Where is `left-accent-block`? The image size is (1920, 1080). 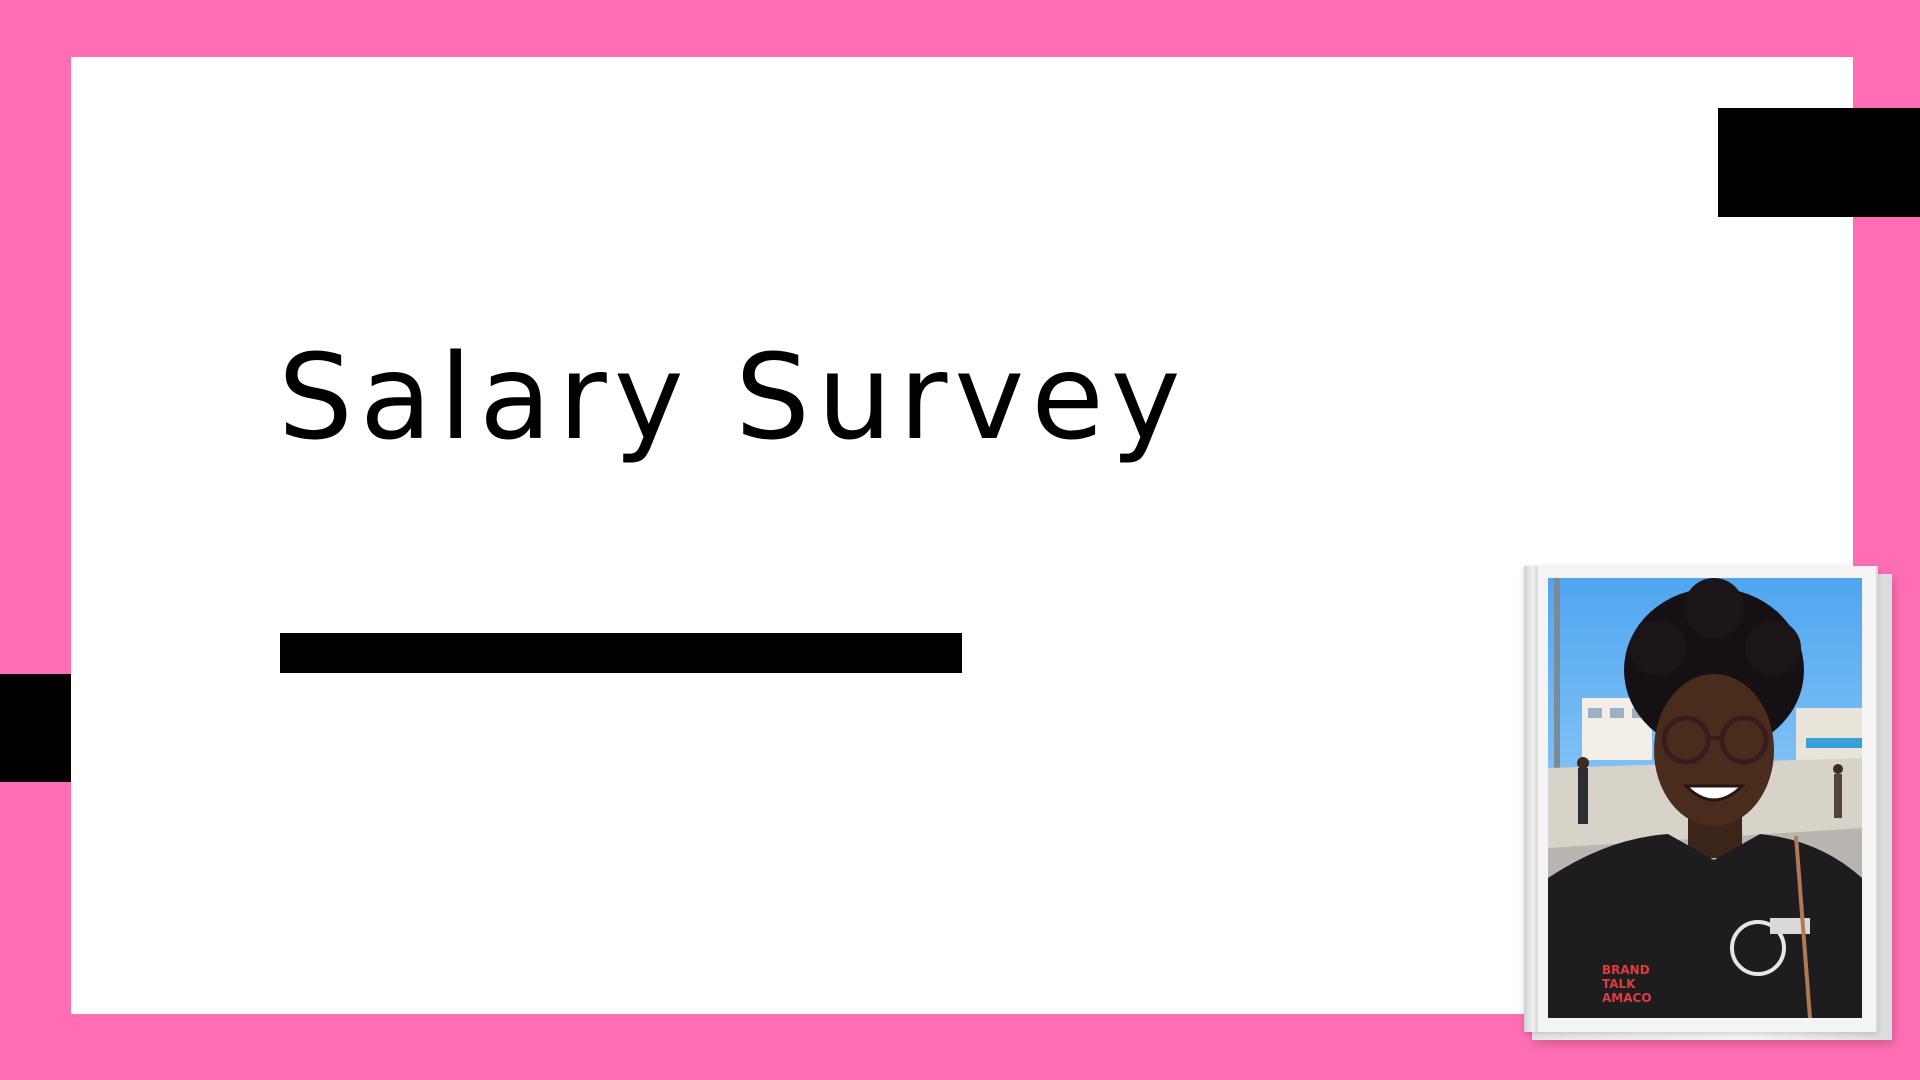
left-accent-block is located at coordinates (35, 728).